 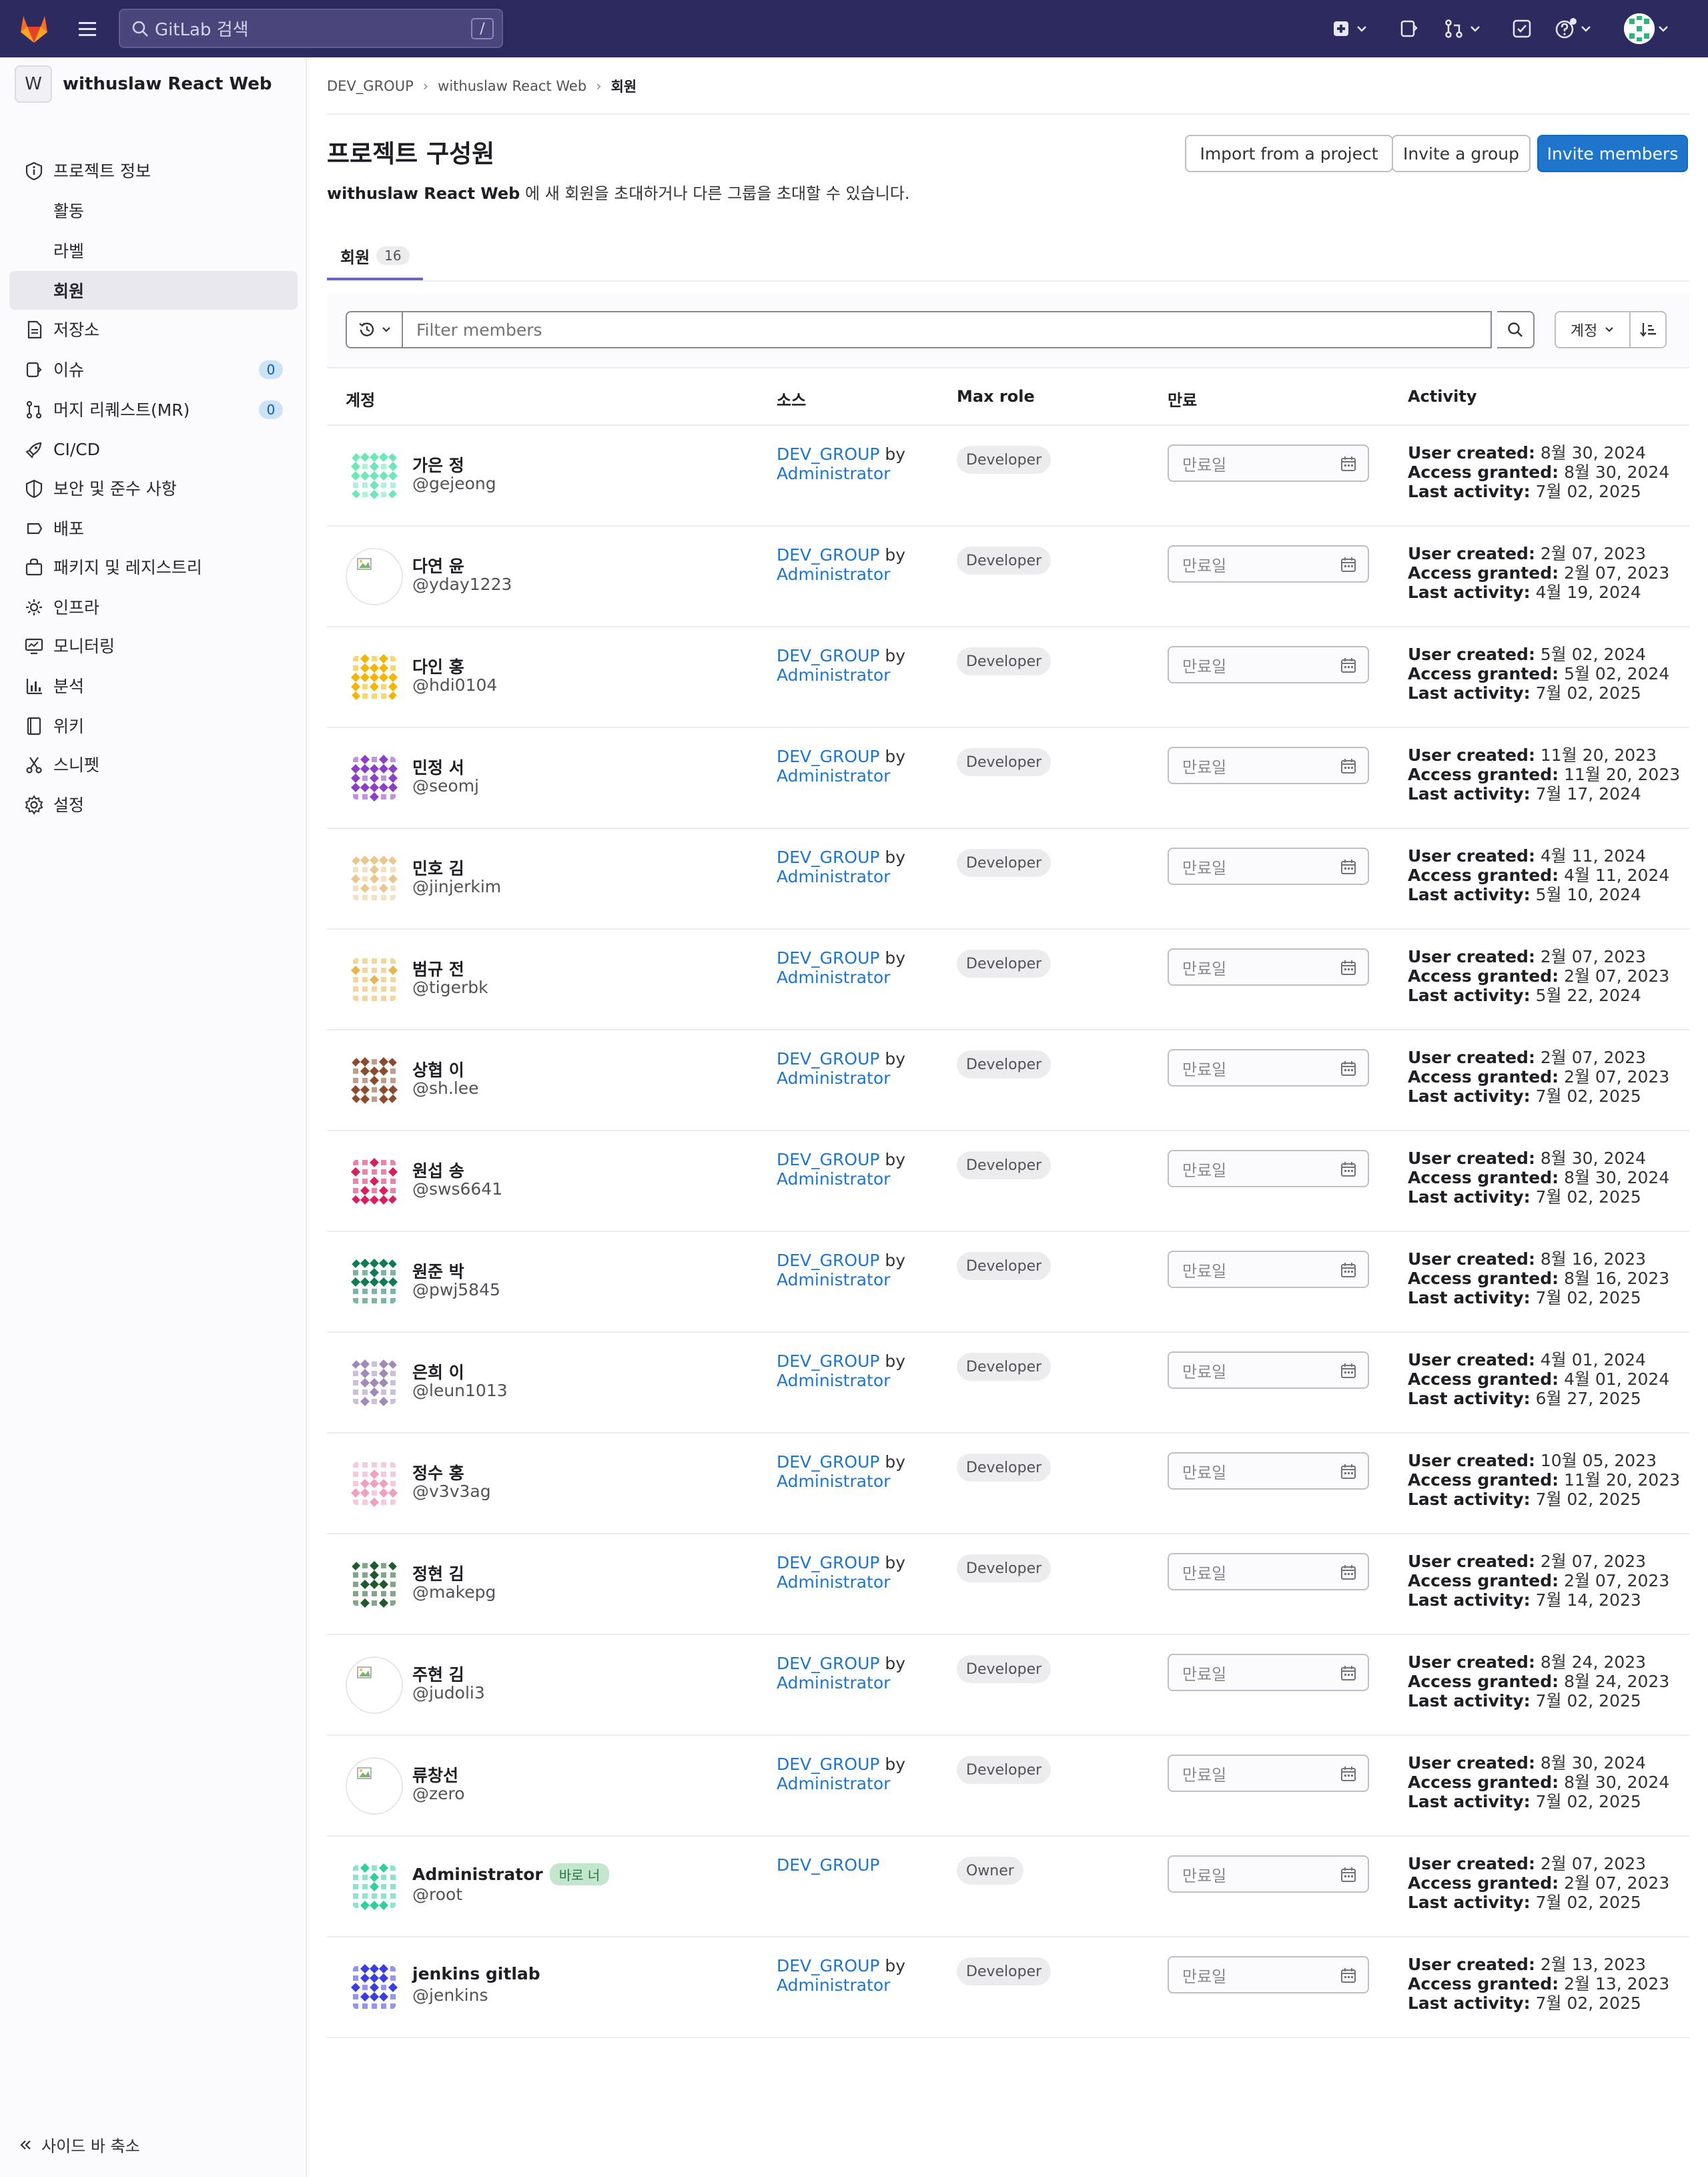 What do you see at coordinates (154, 250) in the screenshot?
I see `sidebar-item-labels: 라벨` at bounding box center [154, 250].